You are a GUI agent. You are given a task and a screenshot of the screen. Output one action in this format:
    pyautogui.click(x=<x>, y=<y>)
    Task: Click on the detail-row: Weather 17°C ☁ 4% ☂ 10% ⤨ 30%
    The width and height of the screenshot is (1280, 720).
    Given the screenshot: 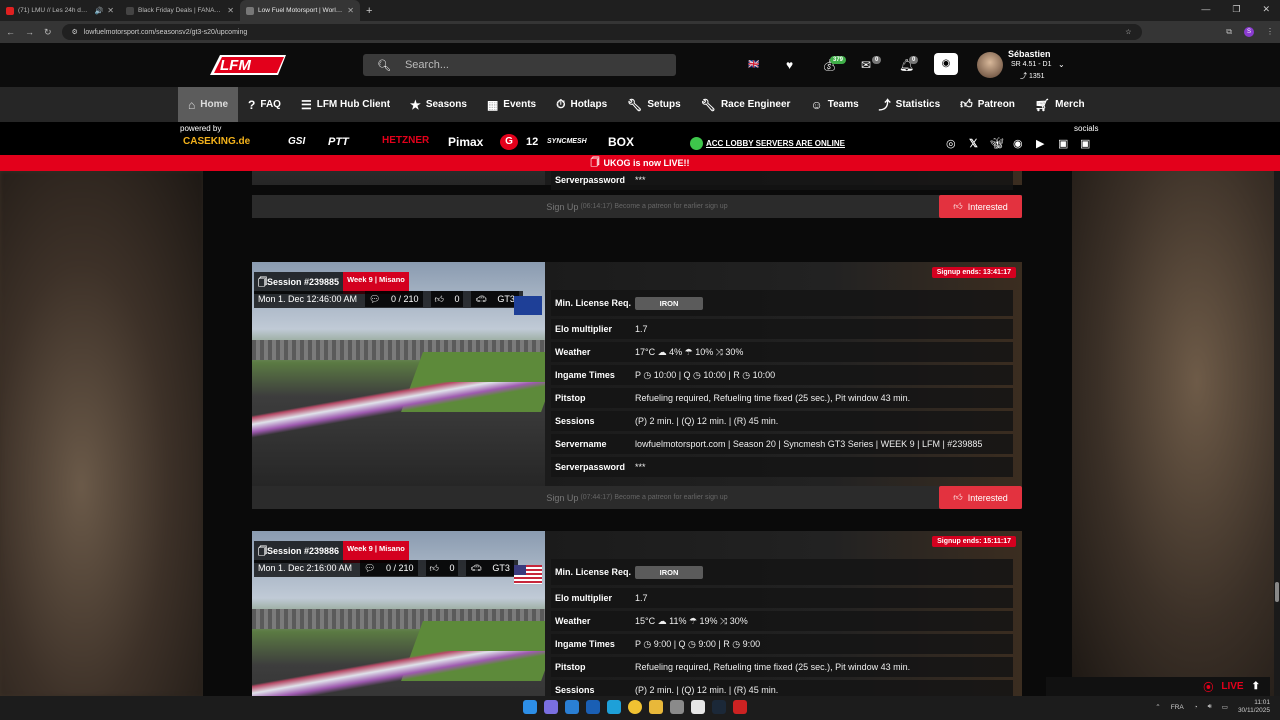 What is the action you would take?
    pyautogui.click(x=782, y=352)
    